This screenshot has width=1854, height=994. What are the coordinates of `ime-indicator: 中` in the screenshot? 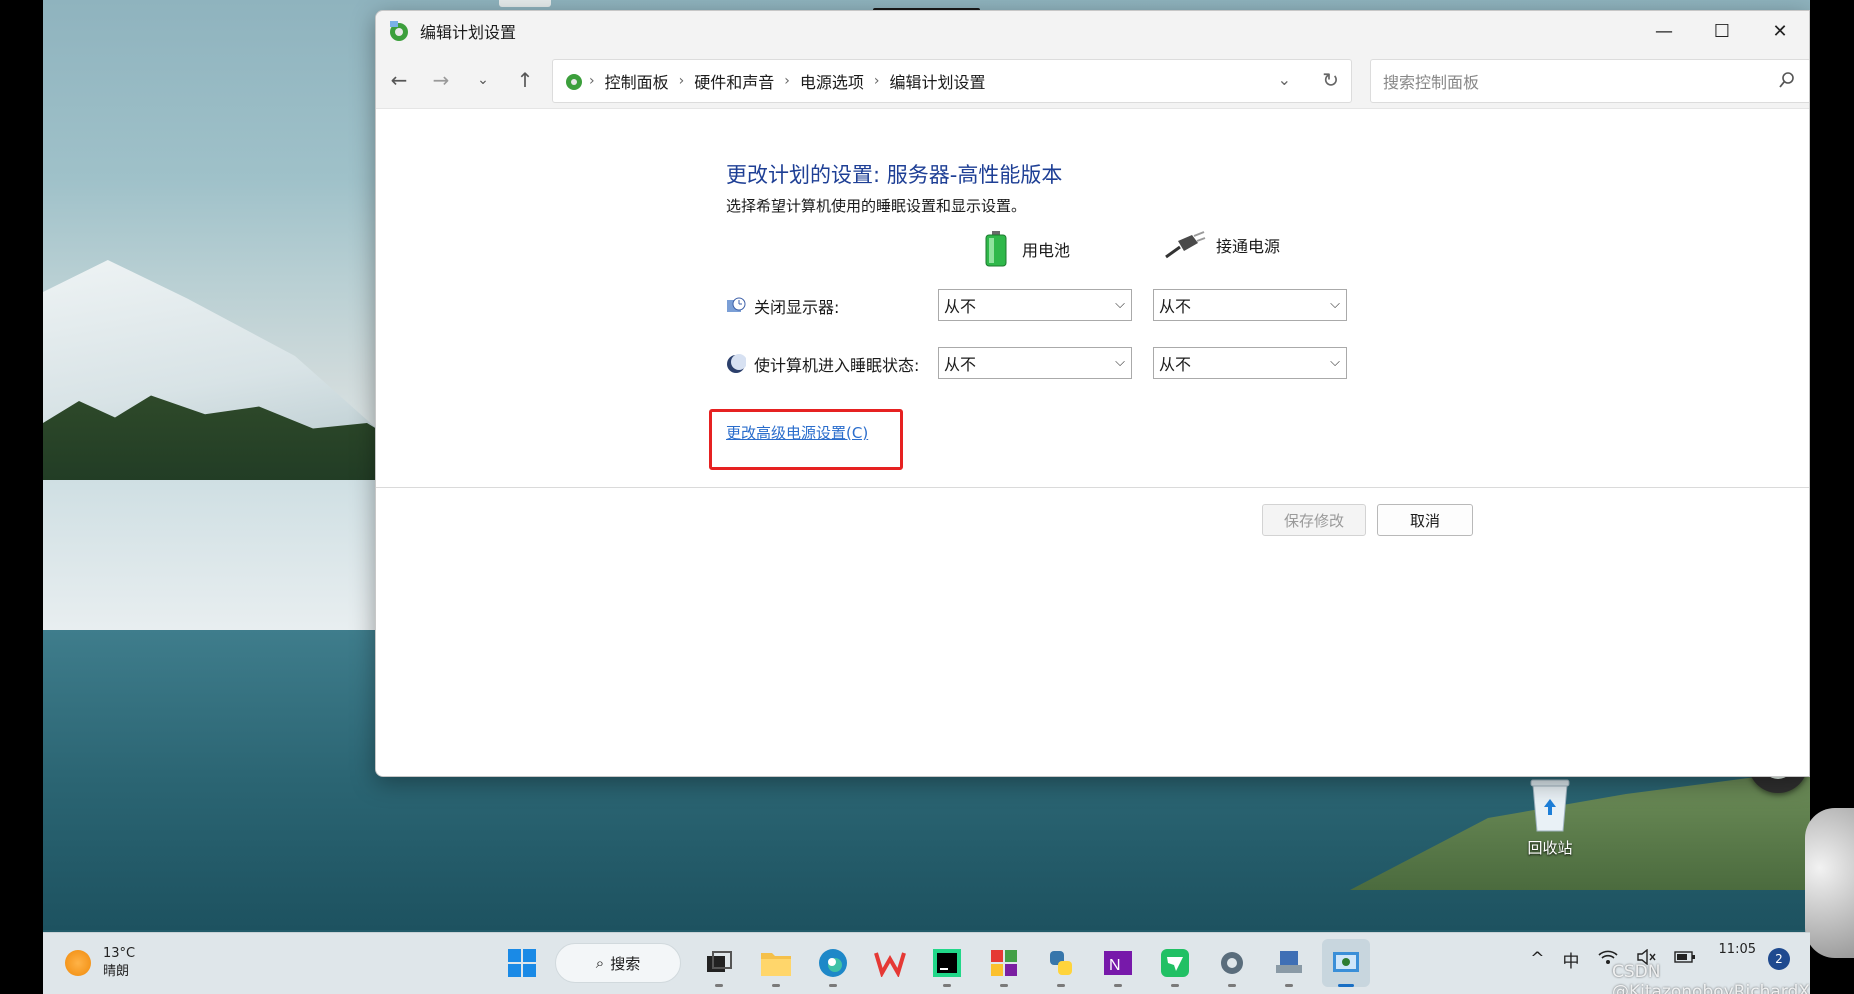 It's located at (1571, 959).